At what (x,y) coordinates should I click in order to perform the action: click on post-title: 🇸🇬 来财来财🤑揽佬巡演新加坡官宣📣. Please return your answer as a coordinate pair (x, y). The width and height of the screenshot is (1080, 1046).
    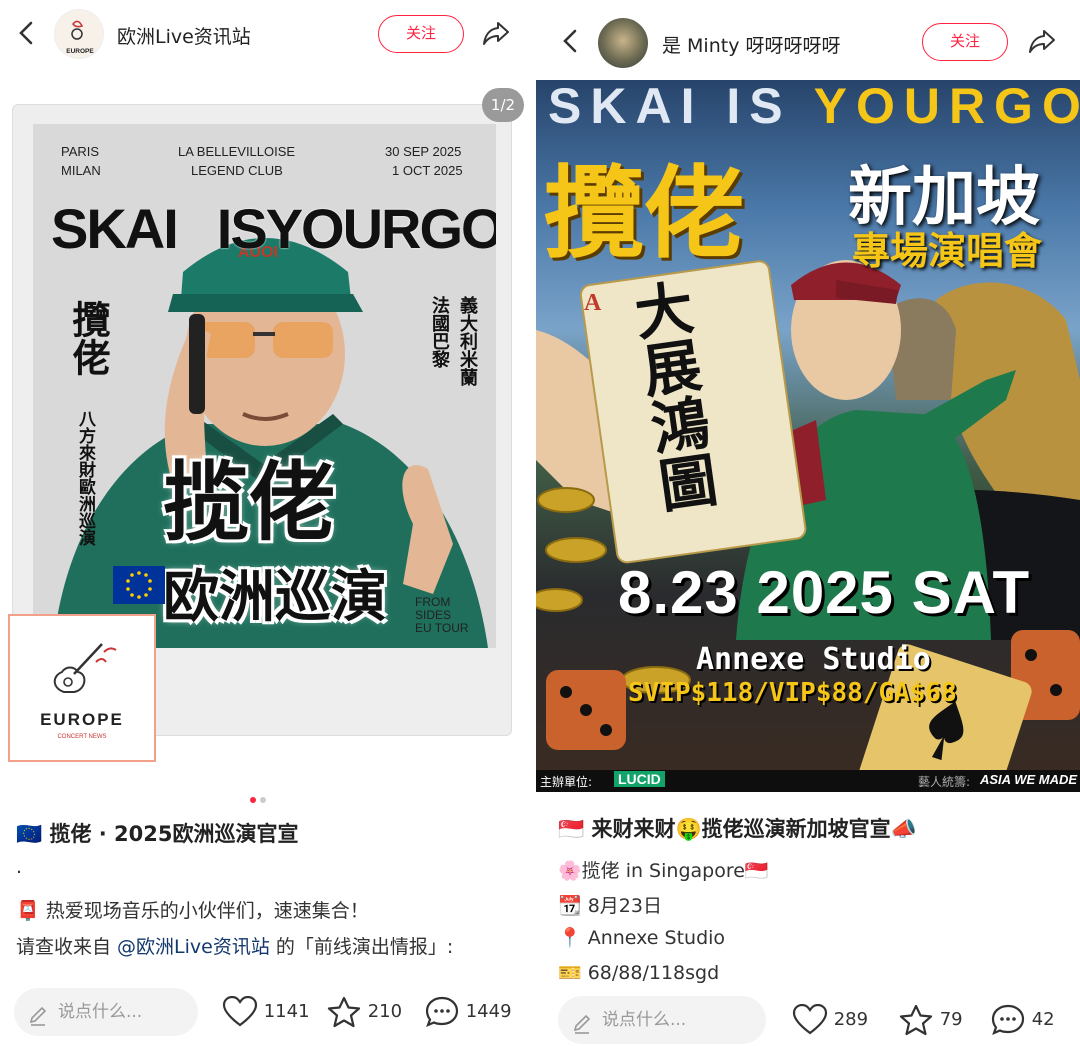
    Looking at the image, I should click on (737, 829).